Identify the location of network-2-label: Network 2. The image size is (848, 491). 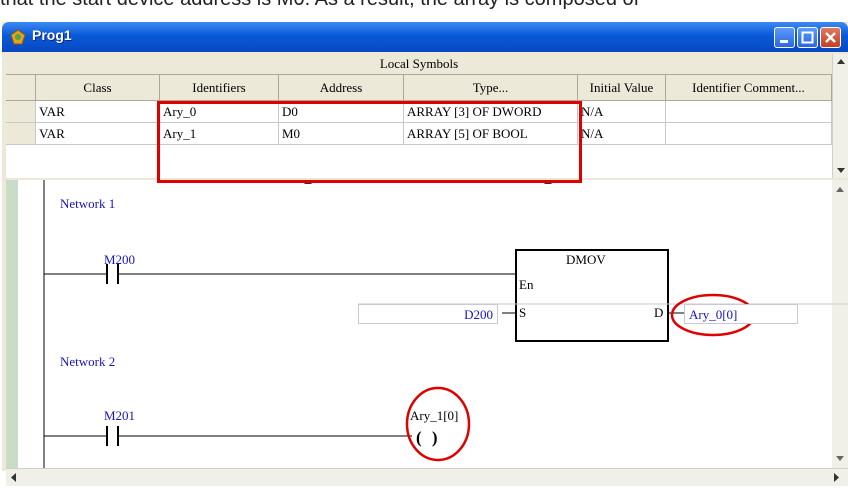
(87, 362).